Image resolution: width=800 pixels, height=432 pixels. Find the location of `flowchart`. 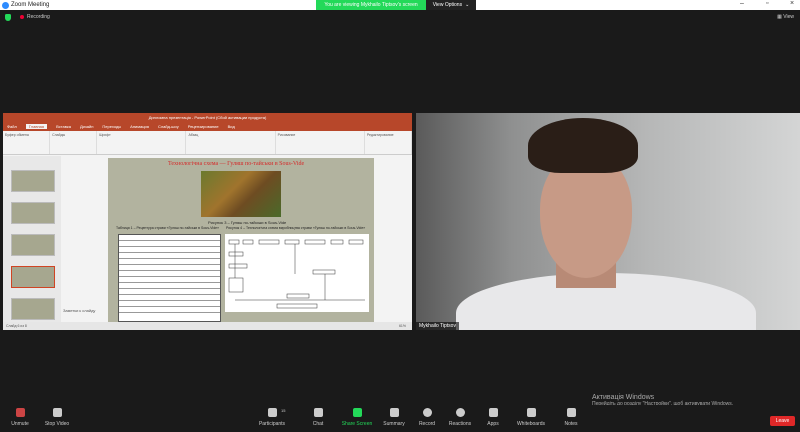

flowchart is located at coordinates (296, 274).